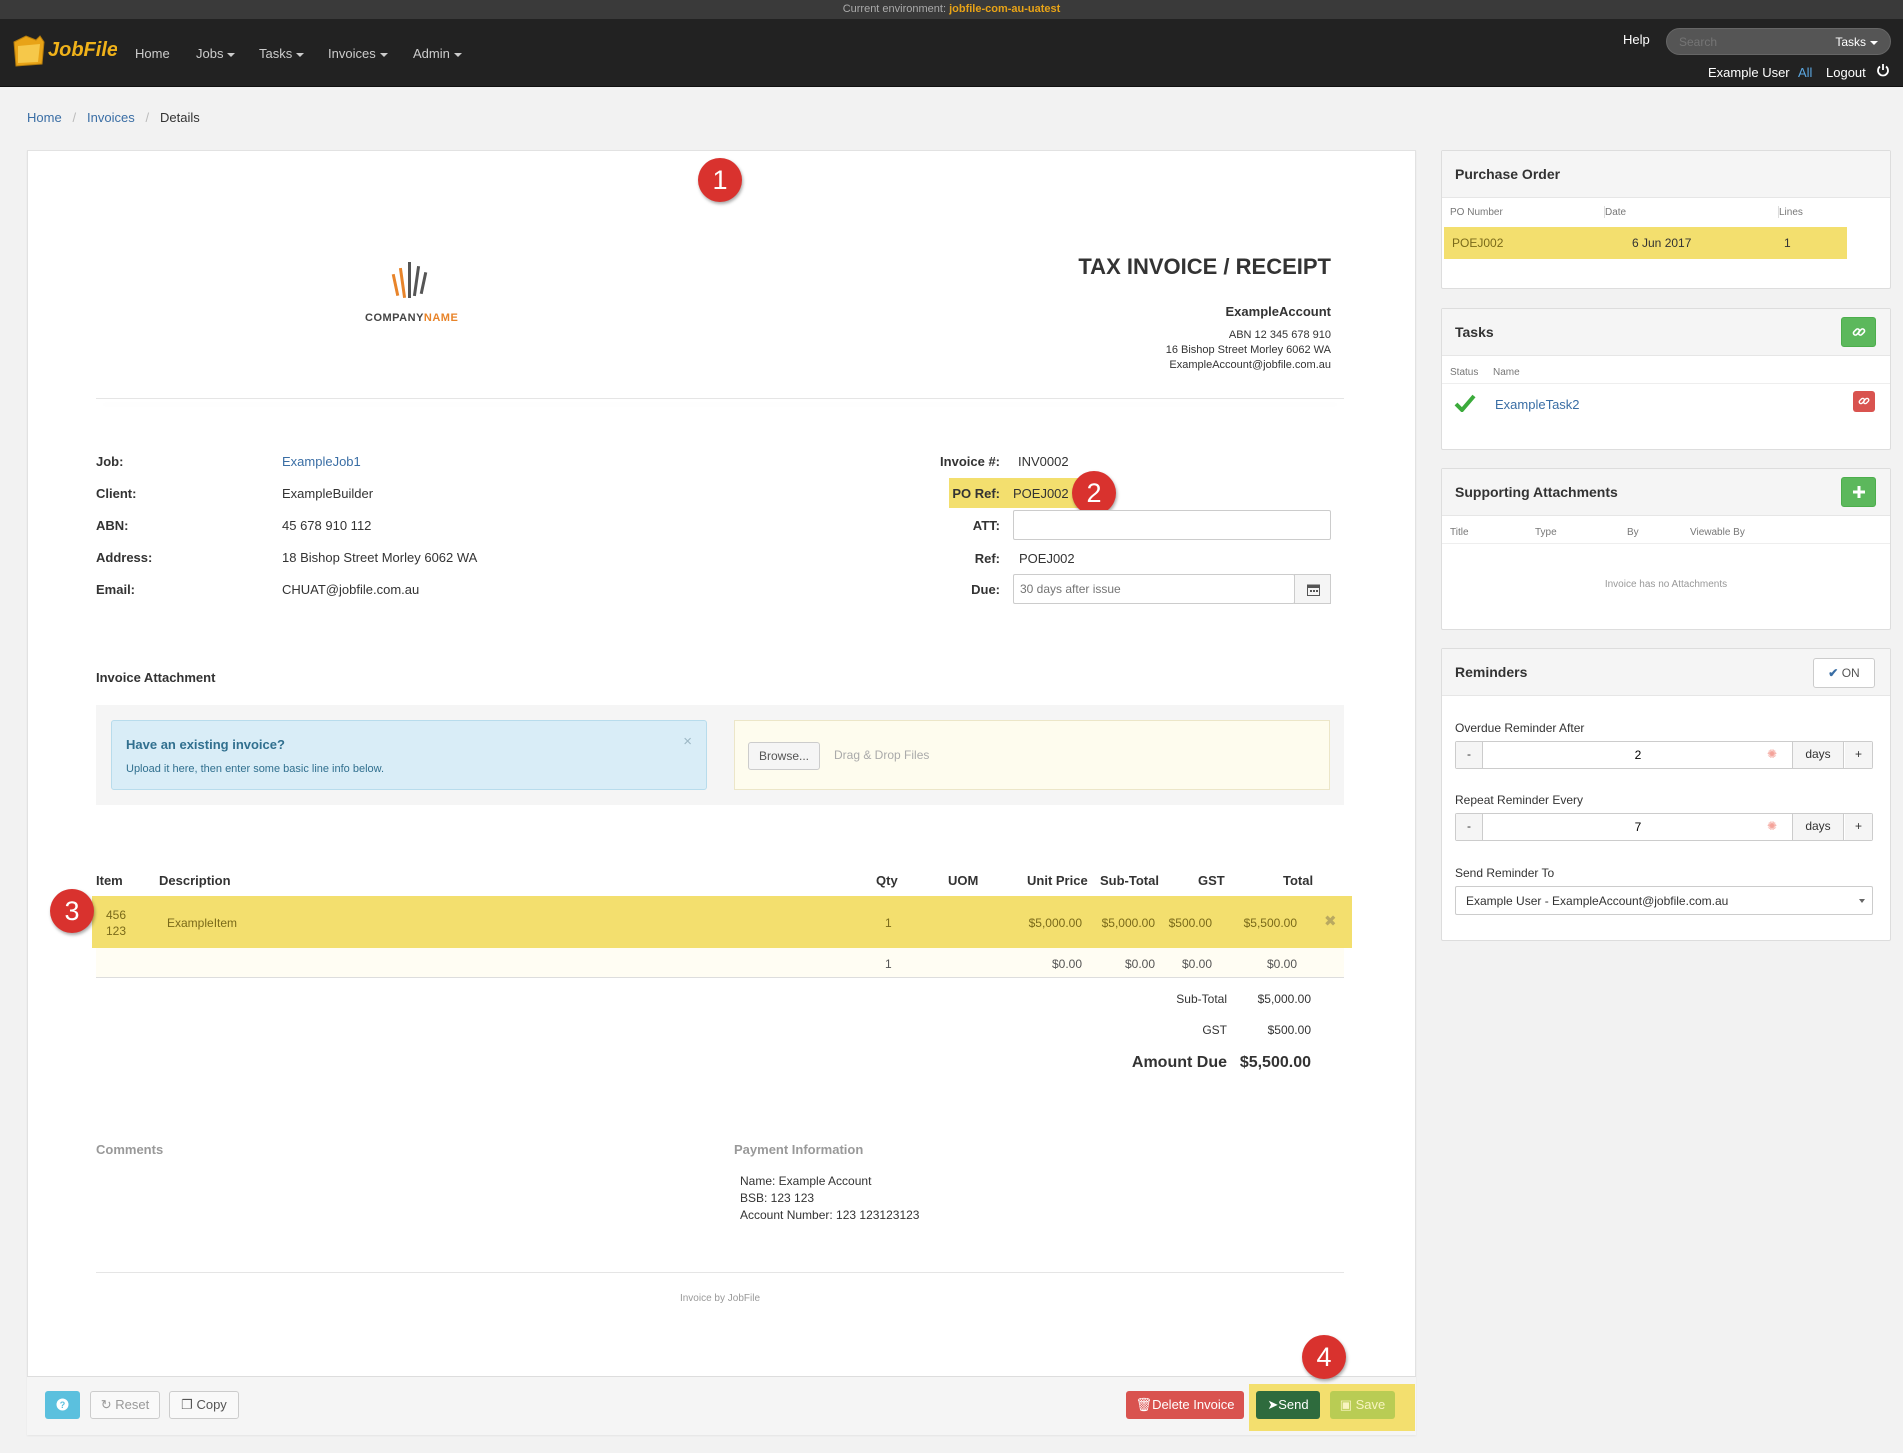  Describe the element at coordinates (1477, 243) in the screenshot. I see `po-number: POEJ002` at that location.